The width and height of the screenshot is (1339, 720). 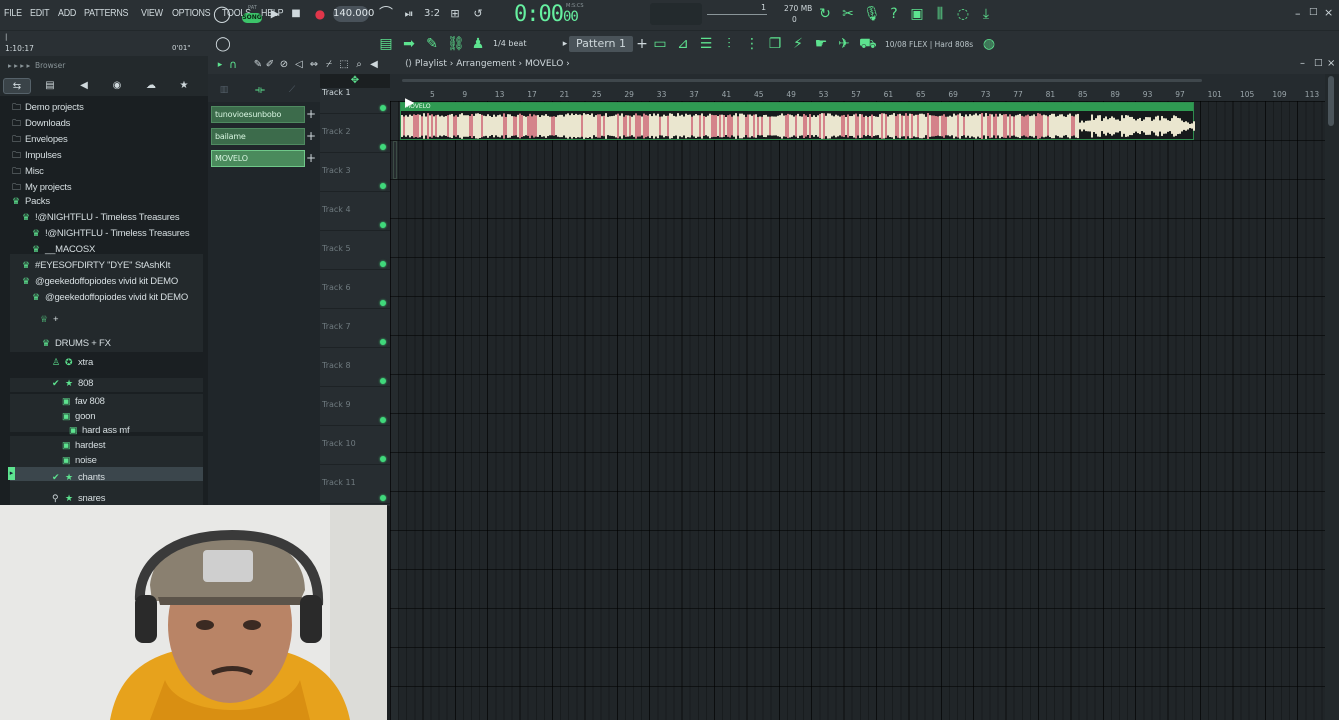 What do you see at coordinates (79, 462) in the screenshot?
I see `list-item: ▣ noise` at bounding box center [79, 462].